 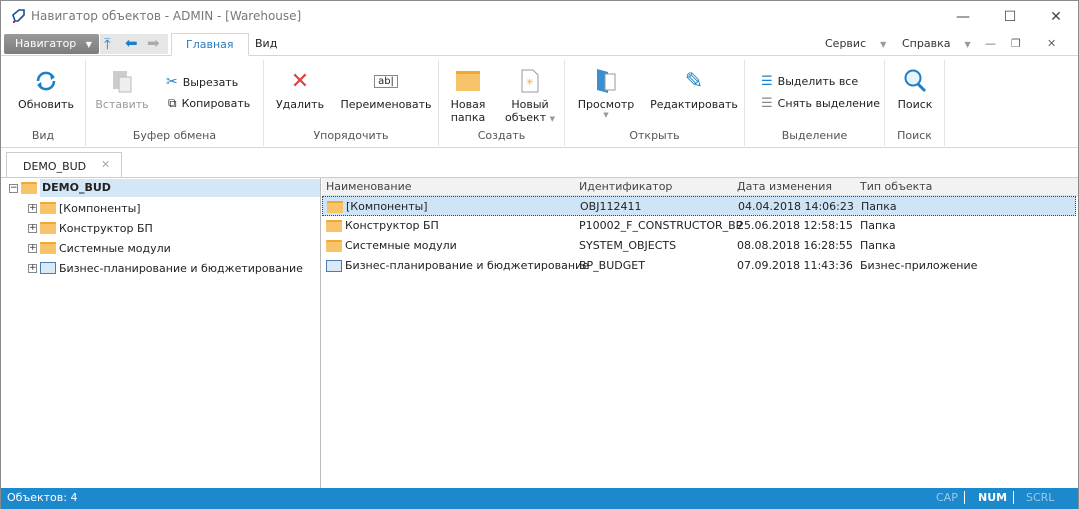 What do you see at coordinates (1051, 44) in the screenshot?
I see `ribbon-close-button: ✕` at bounding box center [1051, 44].